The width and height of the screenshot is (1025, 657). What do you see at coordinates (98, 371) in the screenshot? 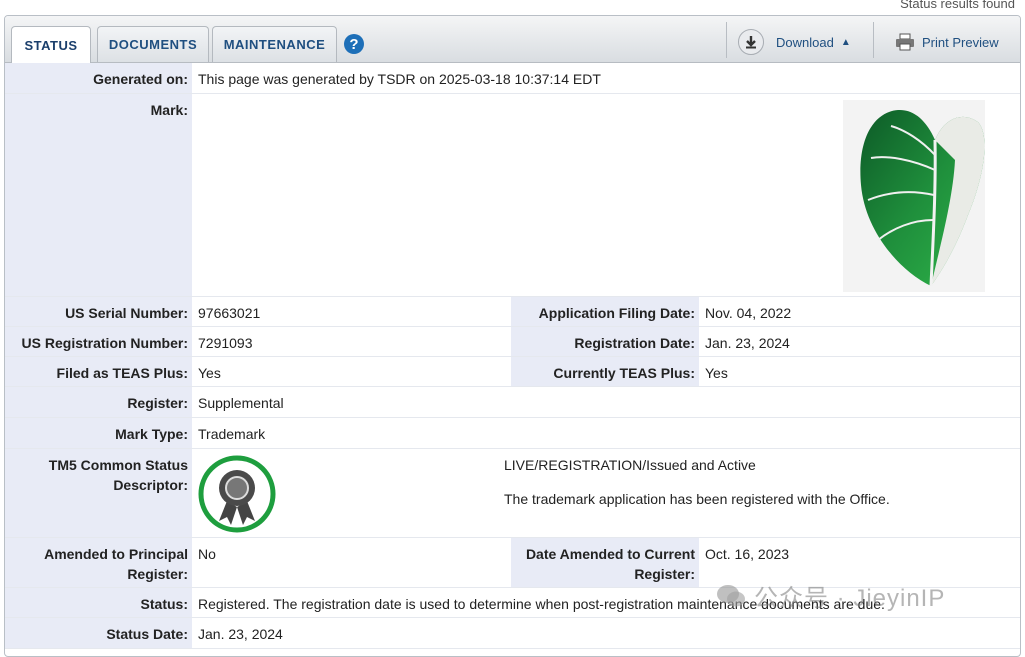
I see `teas-plus-label: Filed as TEAS Plus:` at bounding box center [98, 371].